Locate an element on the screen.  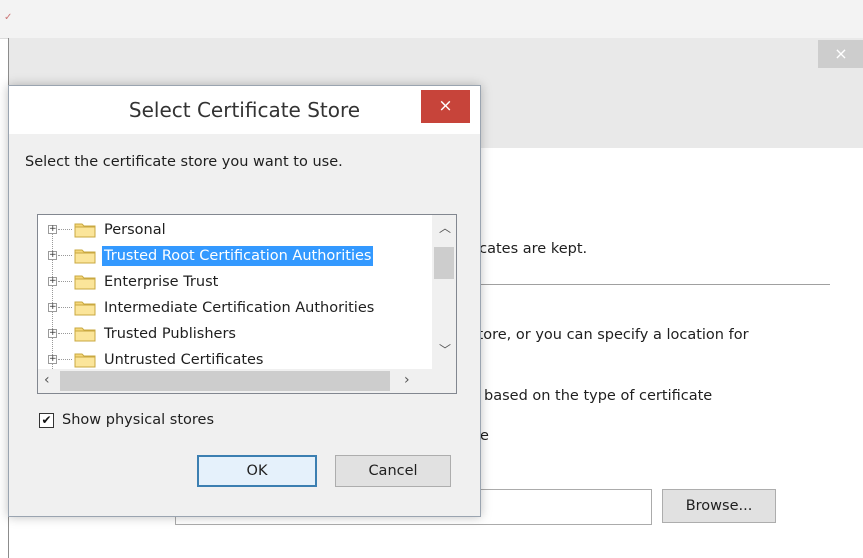
store-tree-item: + Intermediate Certification Authorities is located at coordinates (235, 308).